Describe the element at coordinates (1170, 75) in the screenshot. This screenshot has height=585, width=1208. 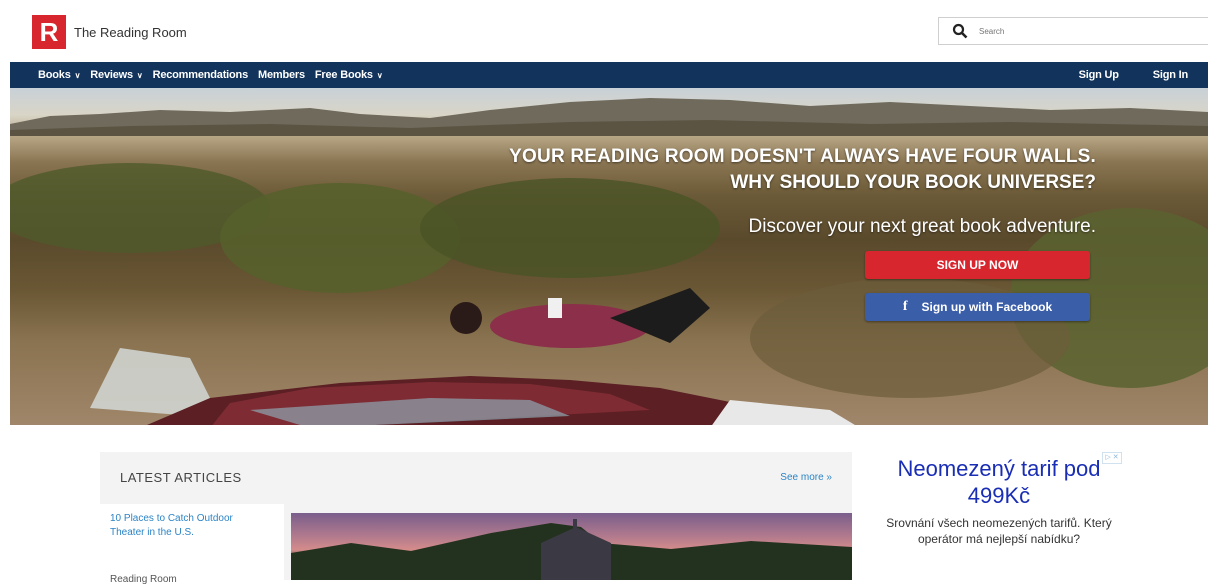
I see `sign-in-link: Sign In` at that location.